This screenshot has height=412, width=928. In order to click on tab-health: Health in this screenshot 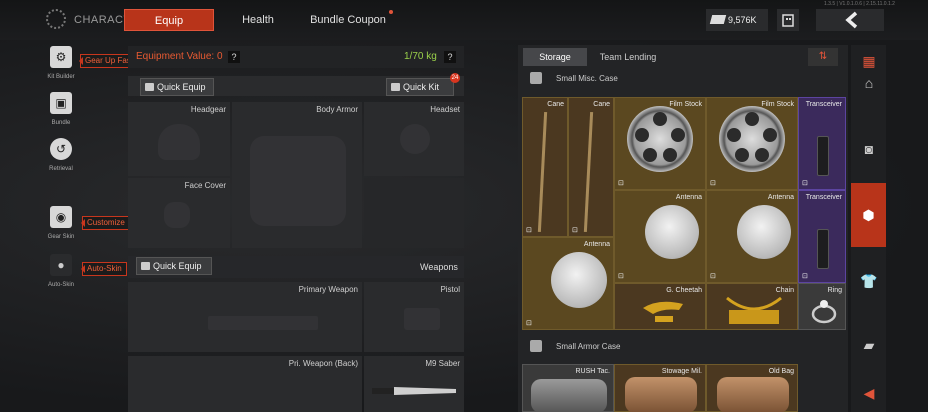, I will do `click(258, 20)`.